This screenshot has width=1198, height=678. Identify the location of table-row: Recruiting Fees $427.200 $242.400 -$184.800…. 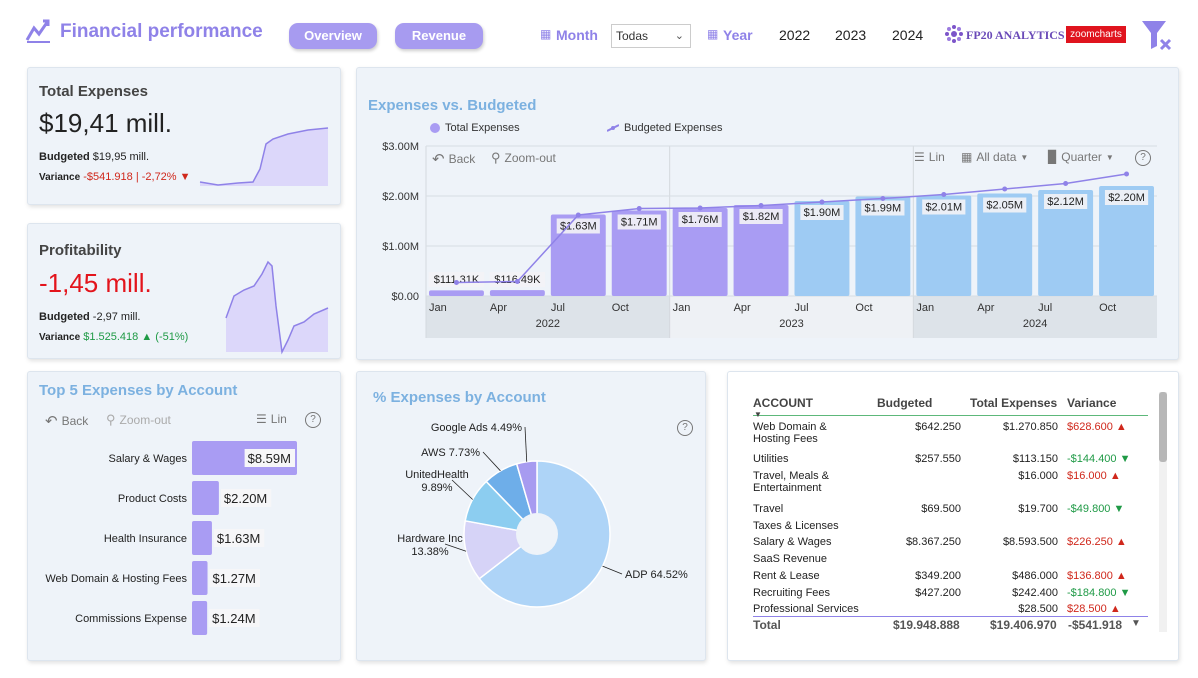
(953, 595).